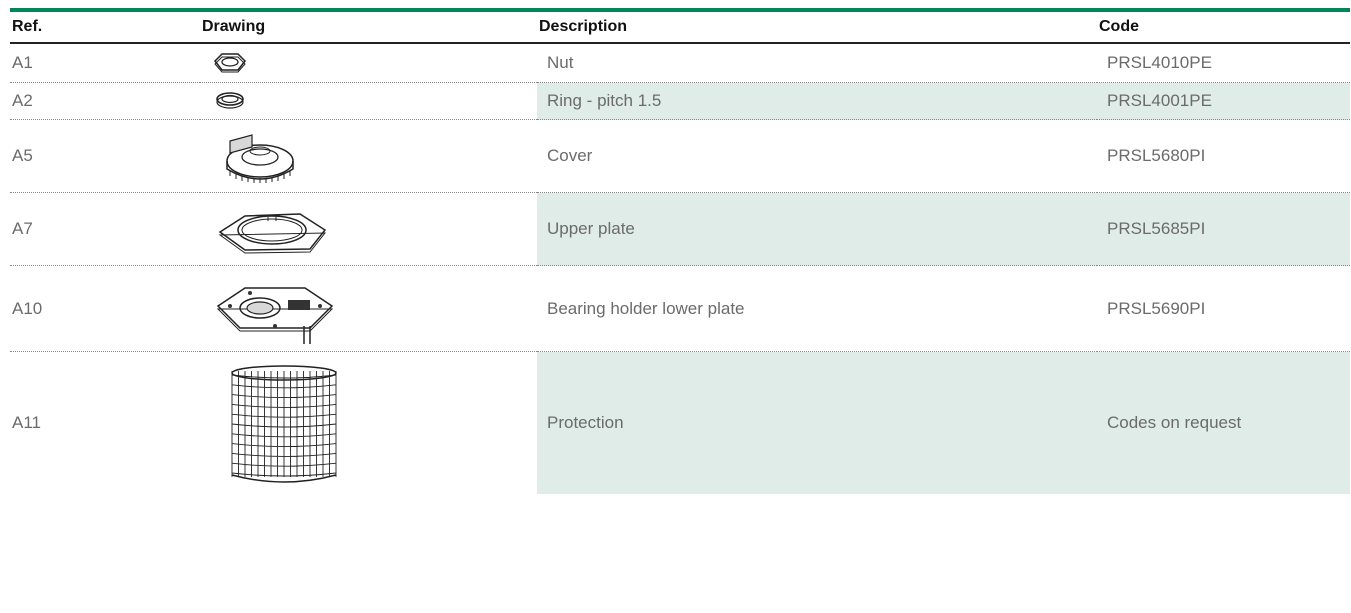  Describe the element at coordinates (1223, 101) in the screenshot. I see `cell-code: PRSL4001PE` at that location.